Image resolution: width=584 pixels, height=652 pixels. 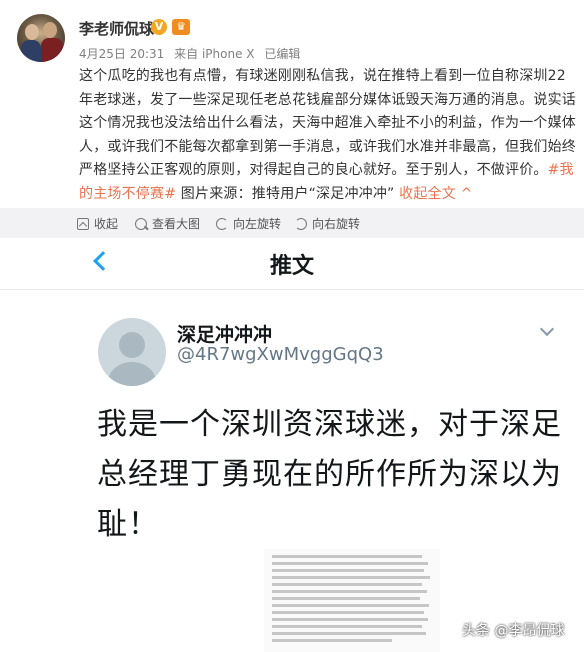 What do you see at coordinates (176, 224) in the screenshot?
I see `view-large-label: 查看大图` at bounding box center [176, 224].